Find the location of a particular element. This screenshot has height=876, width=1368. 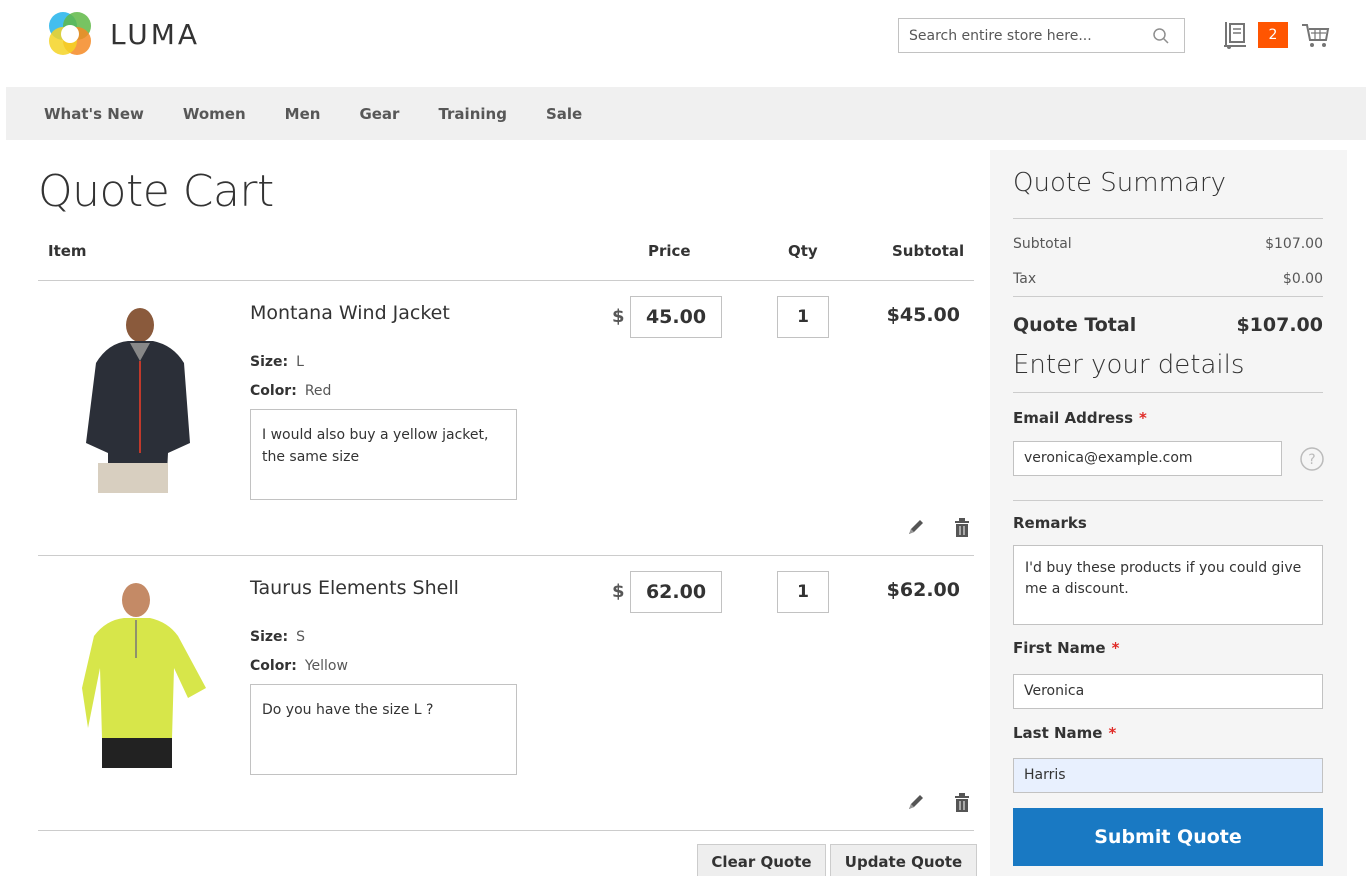

item-remark-textarea: Do you have the size L ? is located at coordinates (383, 729).